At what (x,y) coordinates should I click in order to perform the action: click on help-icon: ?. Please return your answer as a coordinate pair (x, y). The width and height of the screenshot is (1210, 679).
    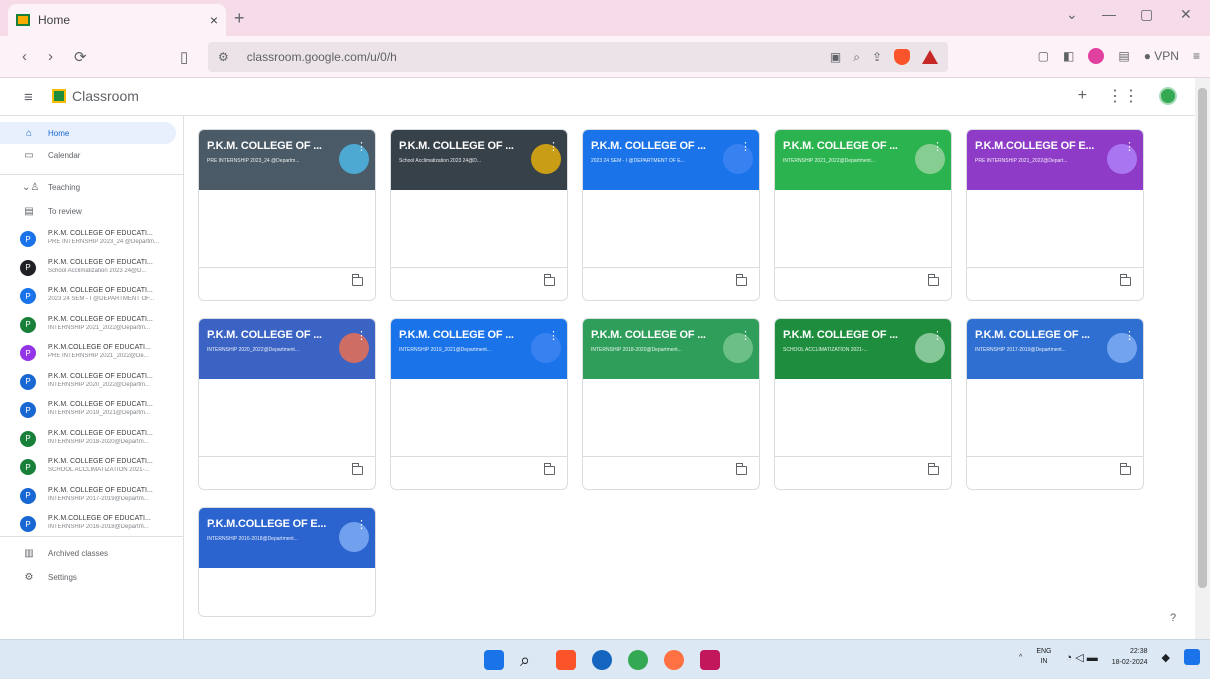
    Looking at the image, I should click on (1173, 618).